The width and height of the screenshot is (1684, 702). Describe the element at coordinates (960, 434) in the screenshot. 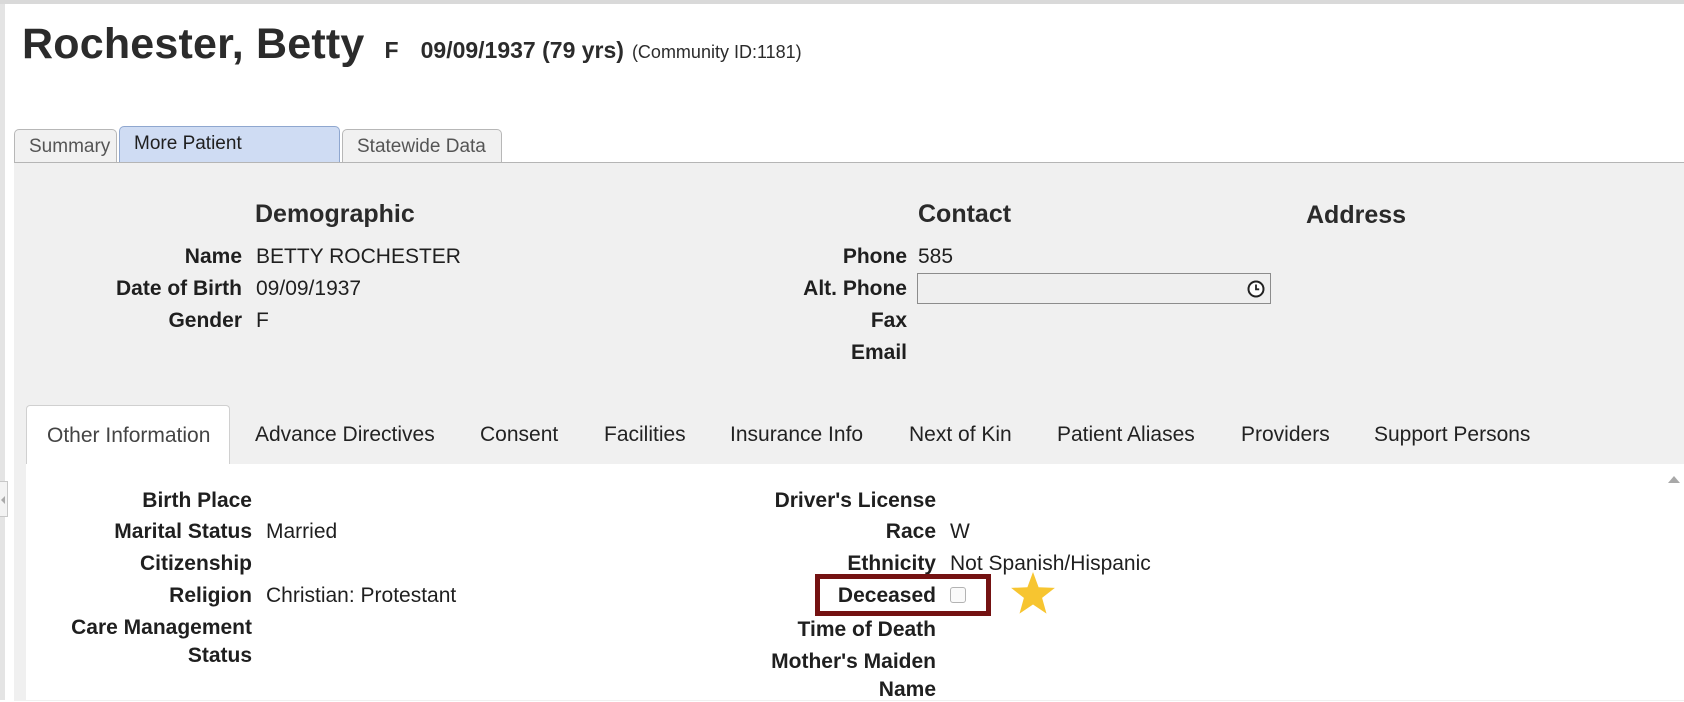

I see `tab-next-of-kin: Next of Kin` at that location.